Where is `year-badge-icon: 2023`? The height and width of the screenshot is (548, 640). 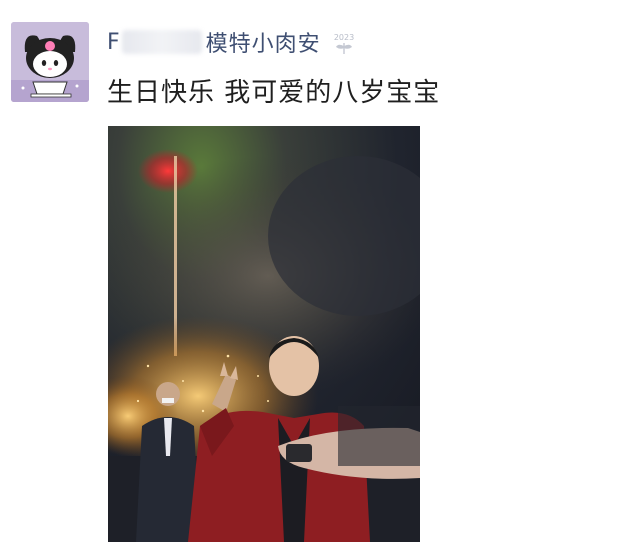
year-badge-icon: 2023 is located at coordinates (344, 42).